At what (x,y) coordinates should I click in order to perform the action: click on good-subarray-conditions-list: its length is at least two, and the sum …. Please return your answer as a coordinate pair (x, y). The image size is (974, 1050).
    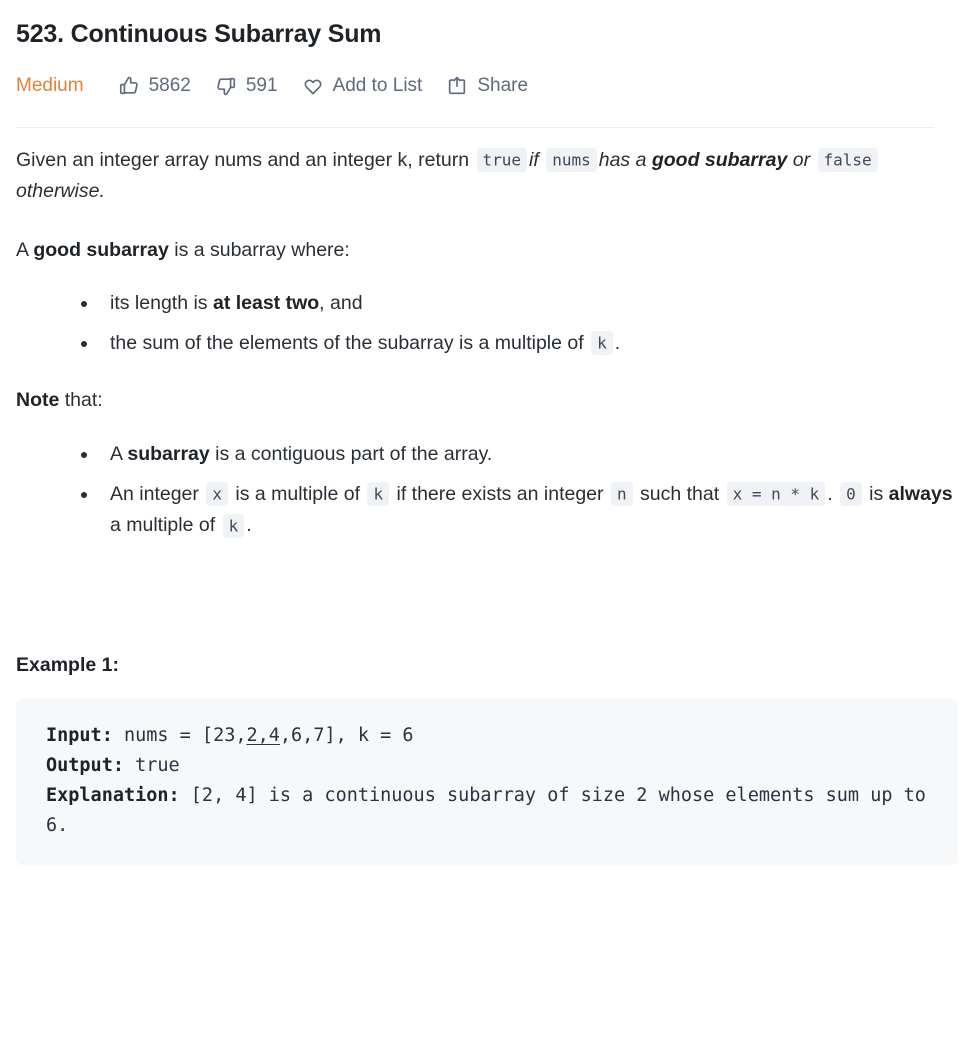
    Looking at the image, I should click on (487, 323).